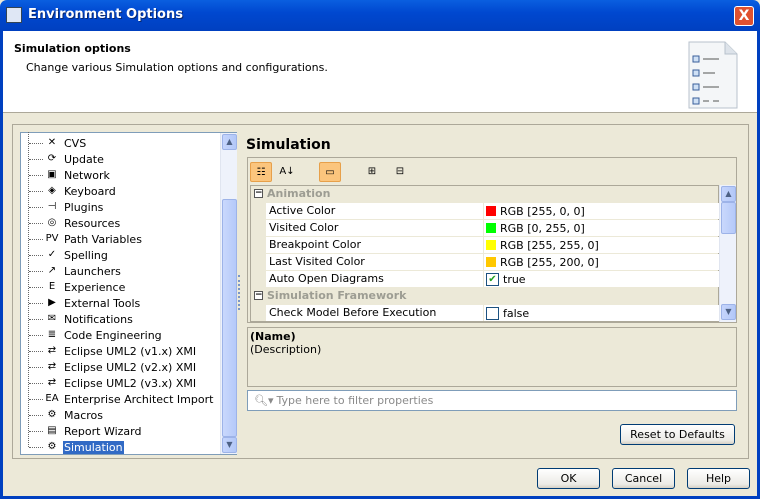 The image size is (760, 499). I want to click on header-title: Simulation options, so click(72, 48).